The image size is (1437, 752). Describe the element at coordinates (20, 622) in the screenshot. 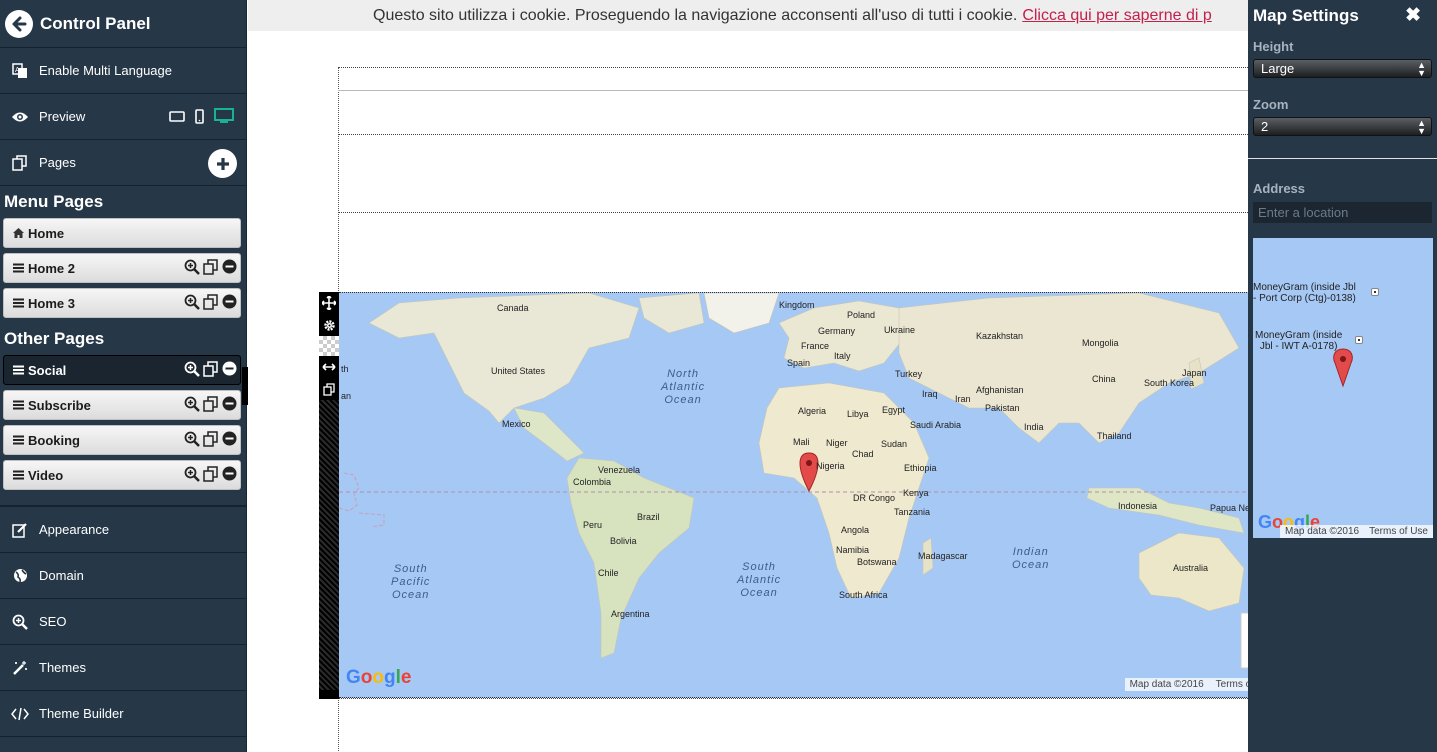

I see `magnifier-icon` at that location.